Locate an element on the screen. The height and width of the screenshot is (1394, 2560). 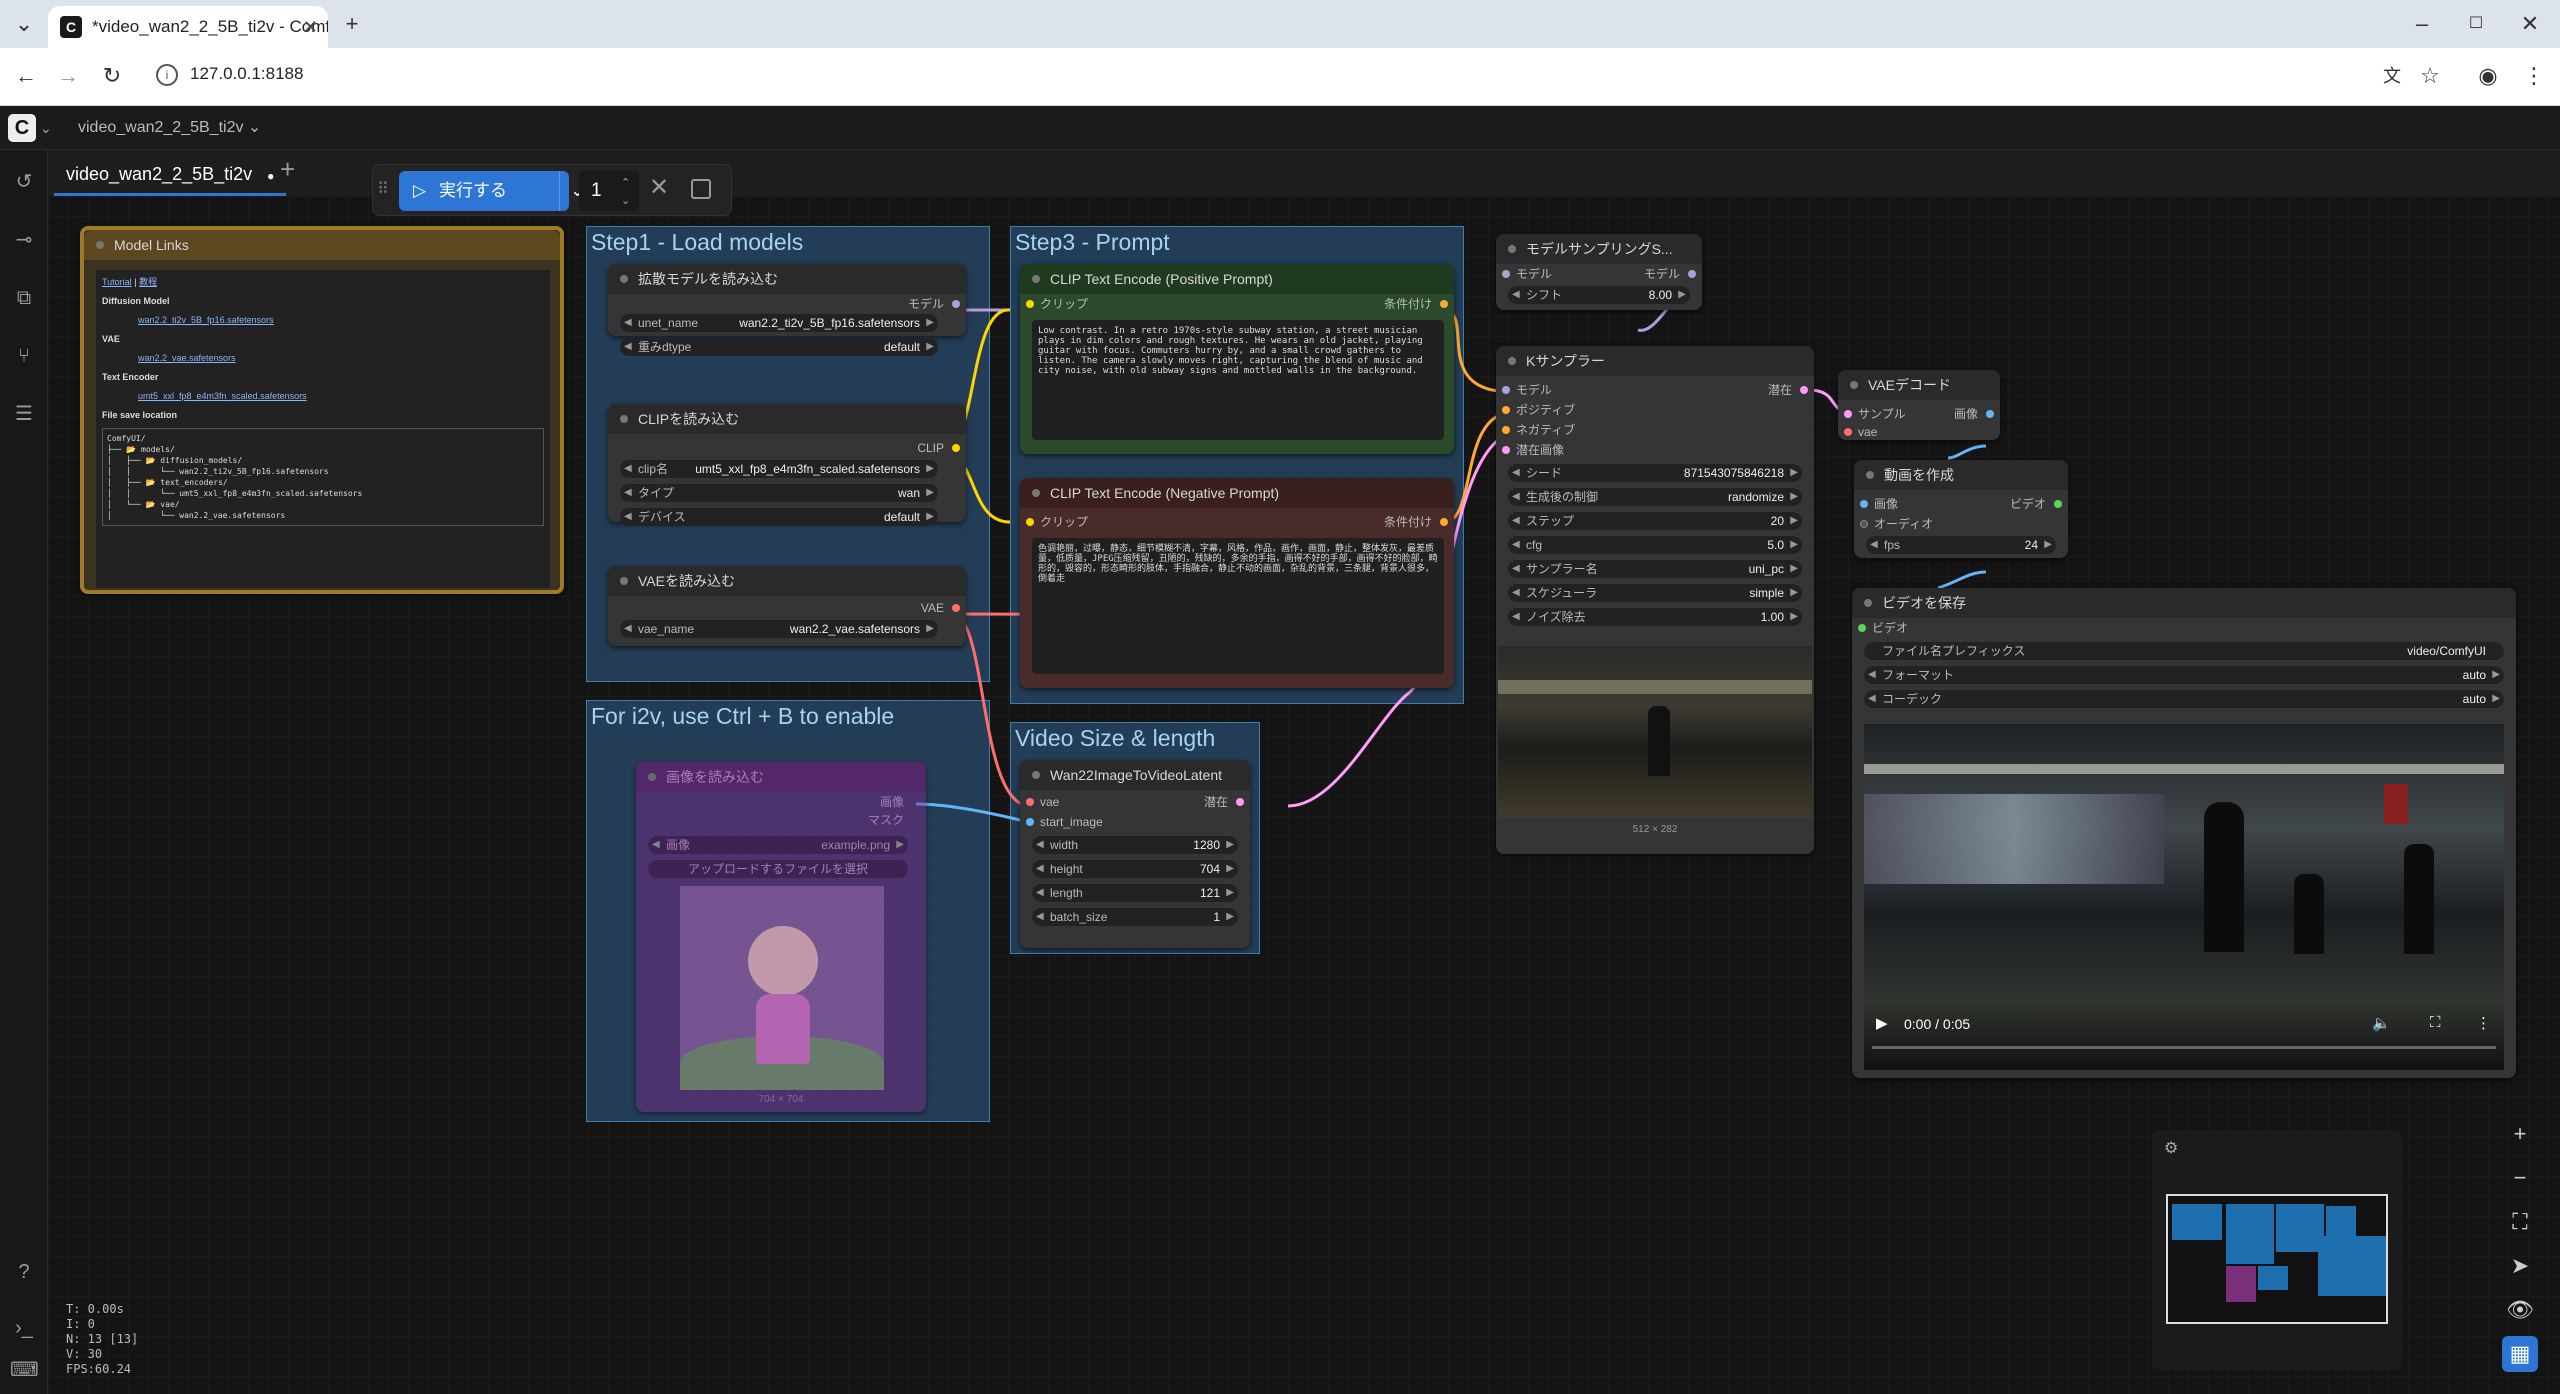
height-widget: ◀ height 704 ▶ is located at coordinates (1135, 869).